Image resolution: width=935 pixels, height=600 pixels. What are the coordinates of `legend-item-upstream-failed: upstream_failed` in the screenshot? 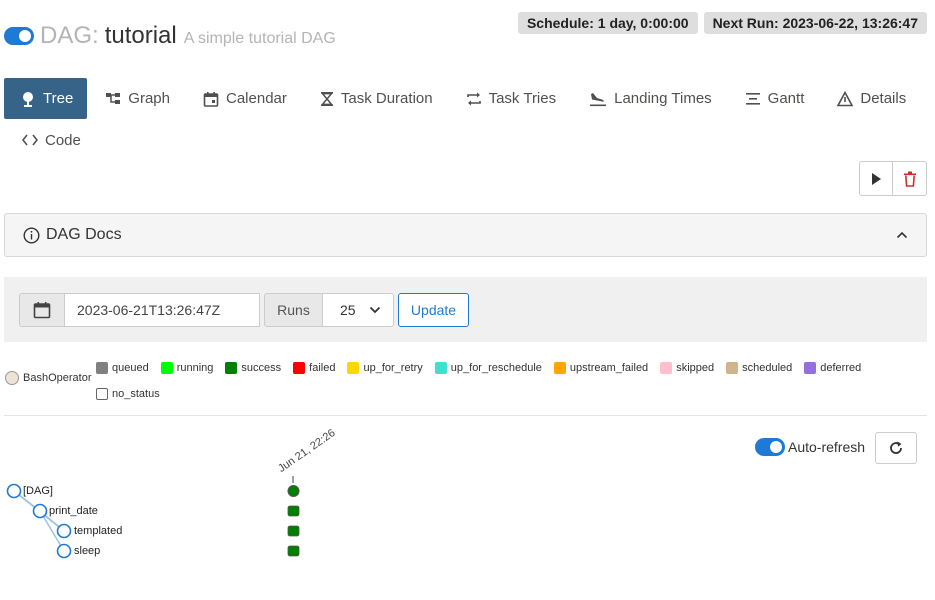 It's located at (601, 368).